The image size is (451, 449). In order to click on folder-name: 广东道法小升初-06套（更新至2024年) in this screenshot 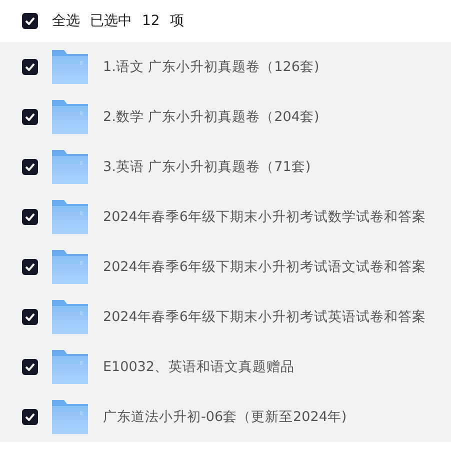, I will do `click(225, 417)`.